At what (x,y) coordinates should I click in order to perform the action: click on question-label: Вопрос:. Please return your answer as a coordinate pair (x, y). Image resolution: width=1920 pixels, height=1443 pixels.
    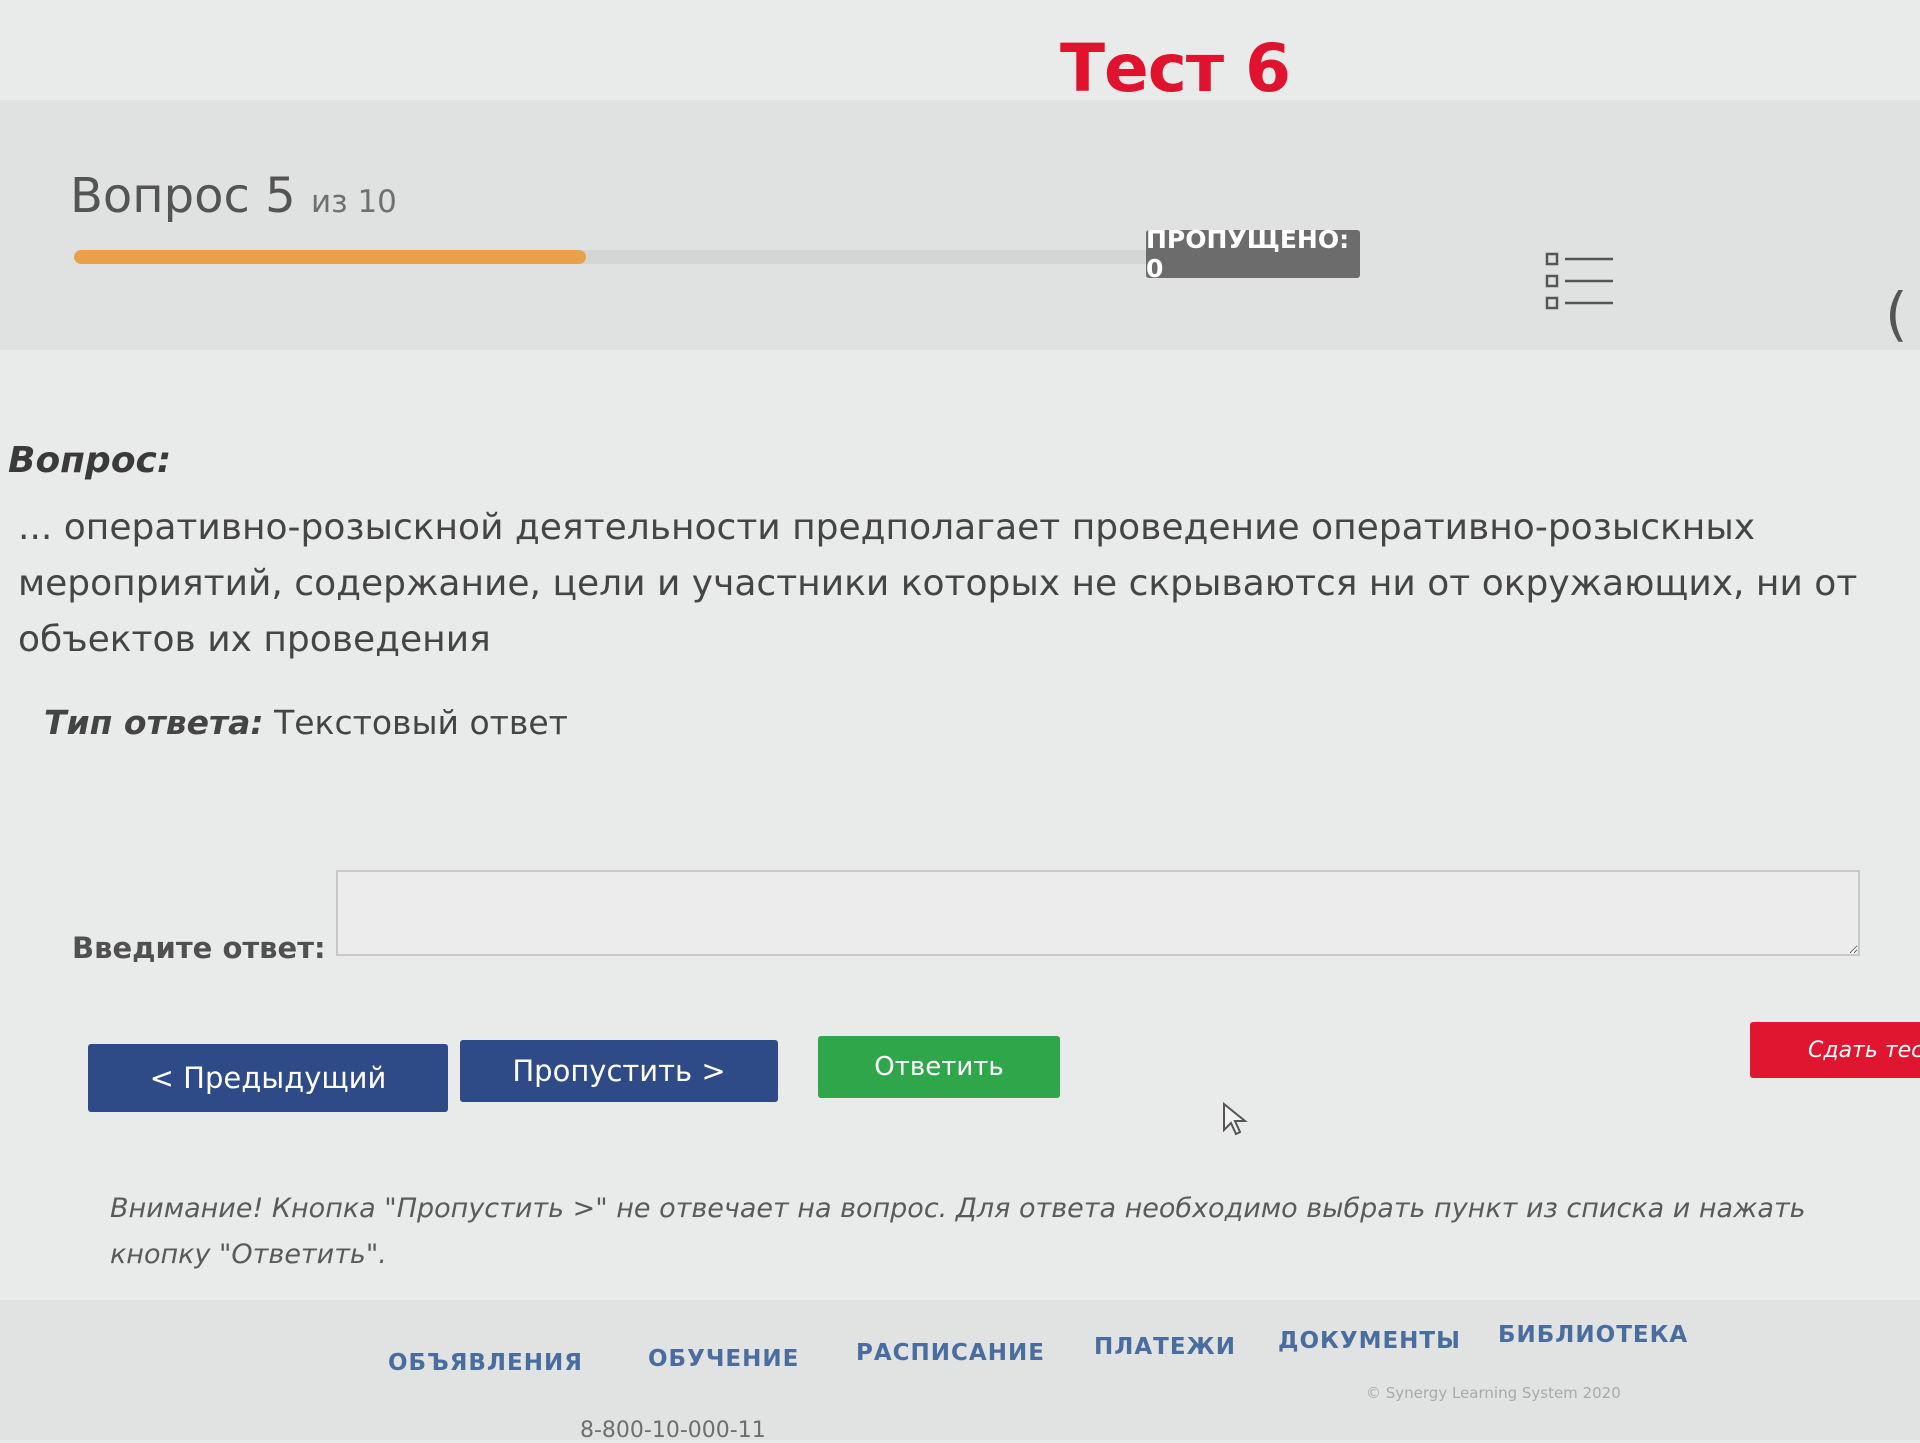
    Looking at the image, I should click on (90, 460).